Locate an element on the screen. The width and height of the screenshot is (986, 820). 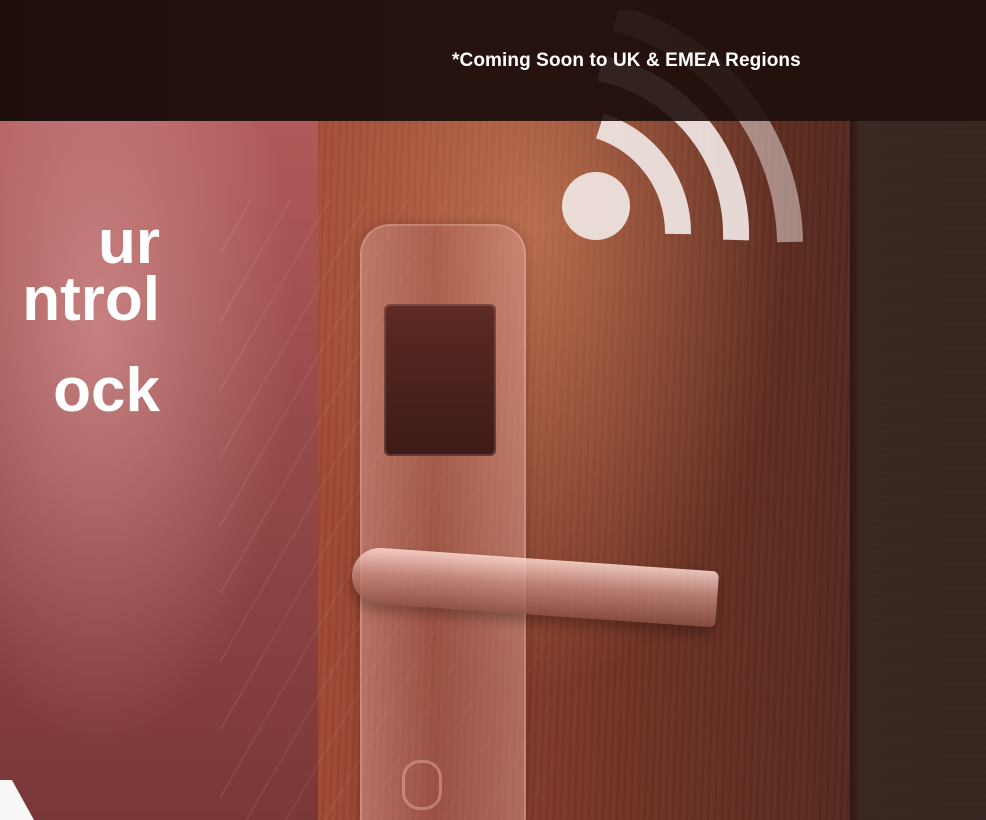
smart-lock-reader is located at coordinates (440, 380).